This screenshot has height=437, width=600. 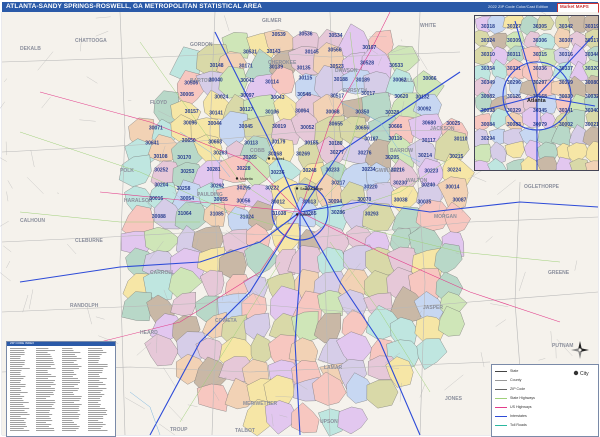 I want to click on zip-code-label: 30127, so click(x=247, y=110).